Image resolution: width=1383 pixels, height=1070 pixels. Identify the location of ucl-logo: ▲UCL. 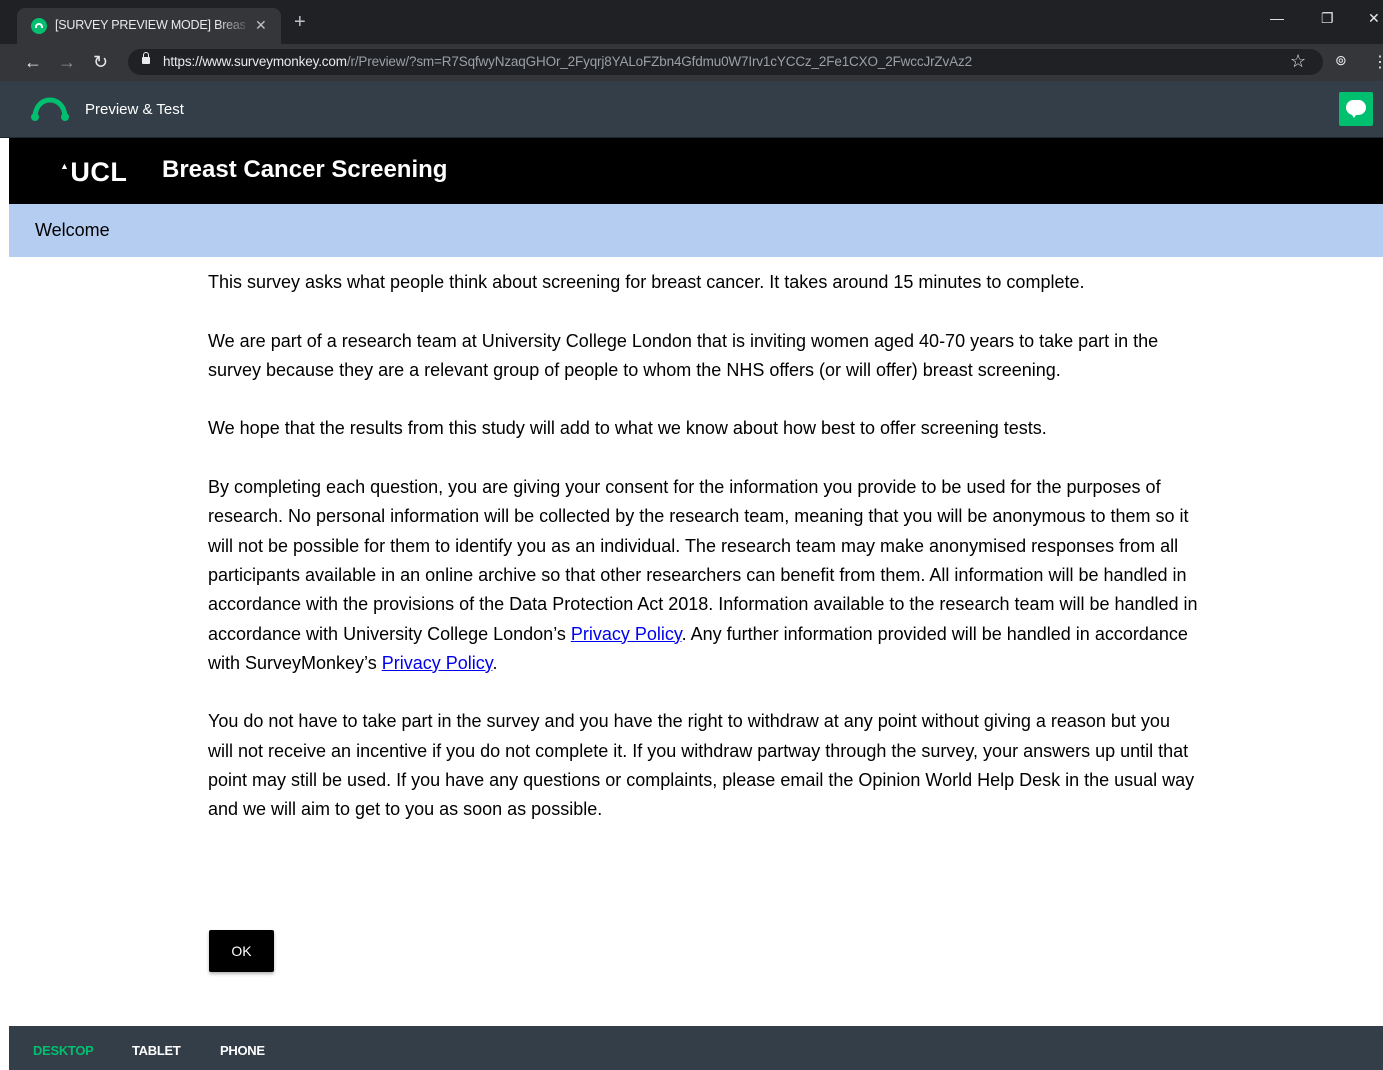
(93, 172).